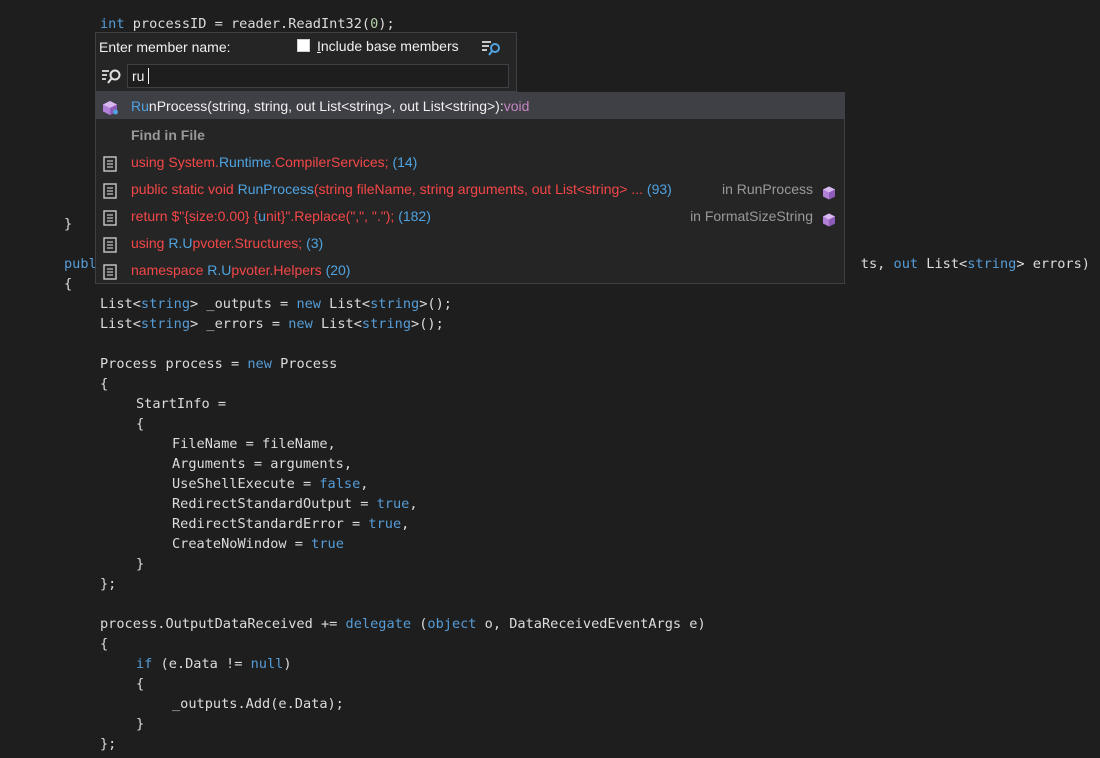 This screenshot has width=1100, height=758. What do you see at coordinates (80, 264) in the screenshot?
I see `code-line: publ` at bounding box center [80, 264].